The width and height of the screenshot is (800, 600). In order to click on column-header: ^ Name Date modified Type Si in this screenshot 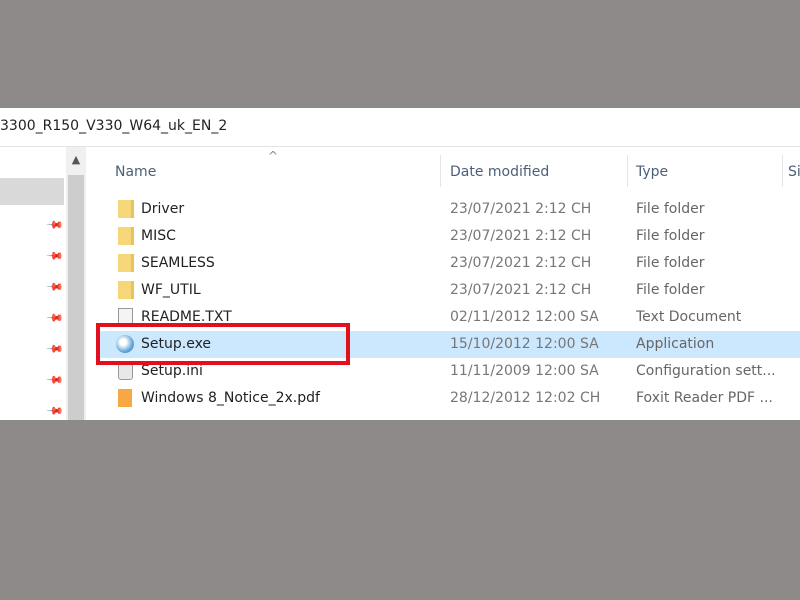, I will do `click(449, 167)`.